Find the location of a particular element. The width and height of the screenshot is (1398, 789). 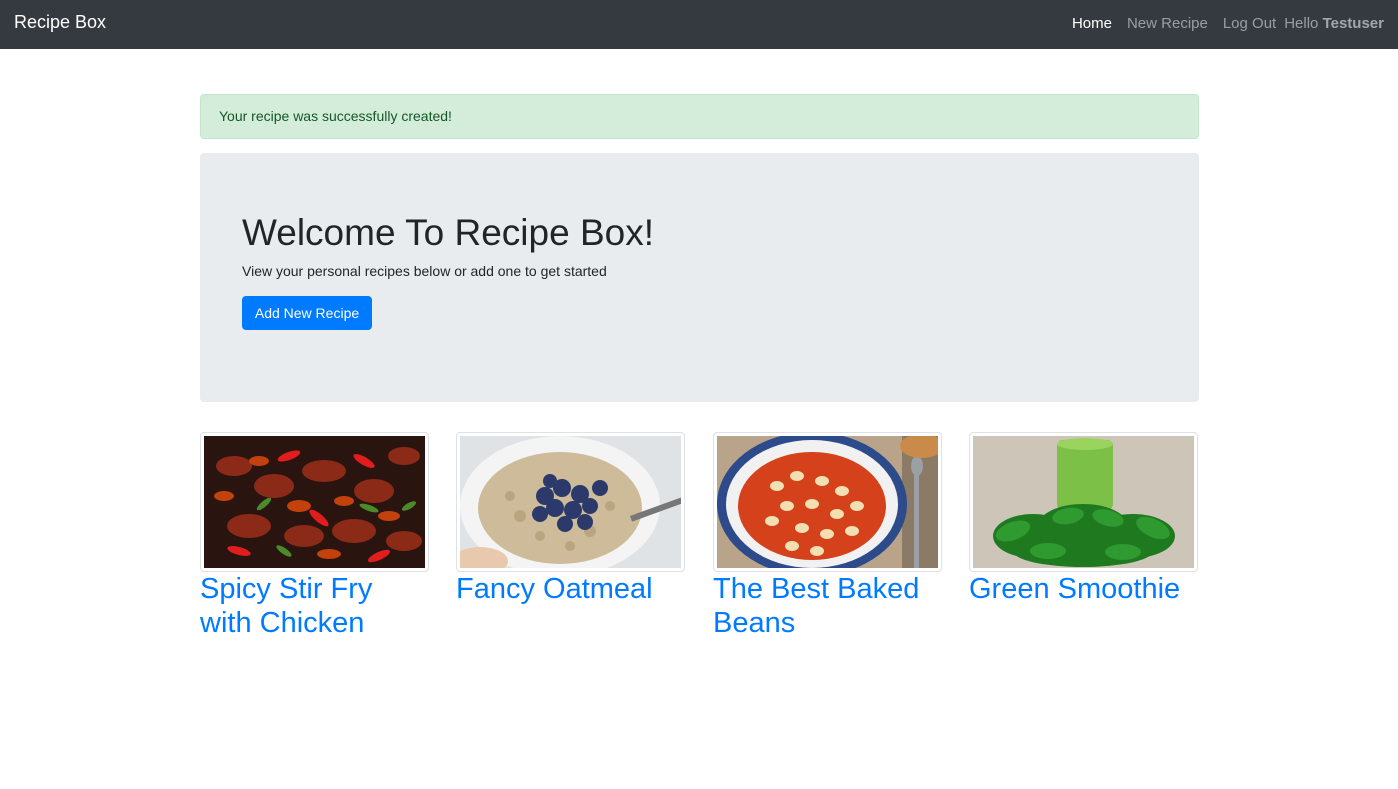

recipe-card: Spicy Stir Fry with Chicken is located at coordinates (314, 536).